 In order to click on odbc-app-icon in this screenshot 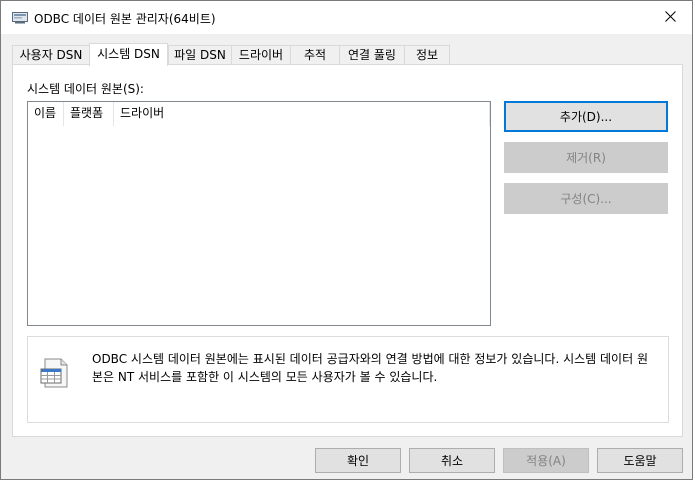, I will do `click(20, 17)`.